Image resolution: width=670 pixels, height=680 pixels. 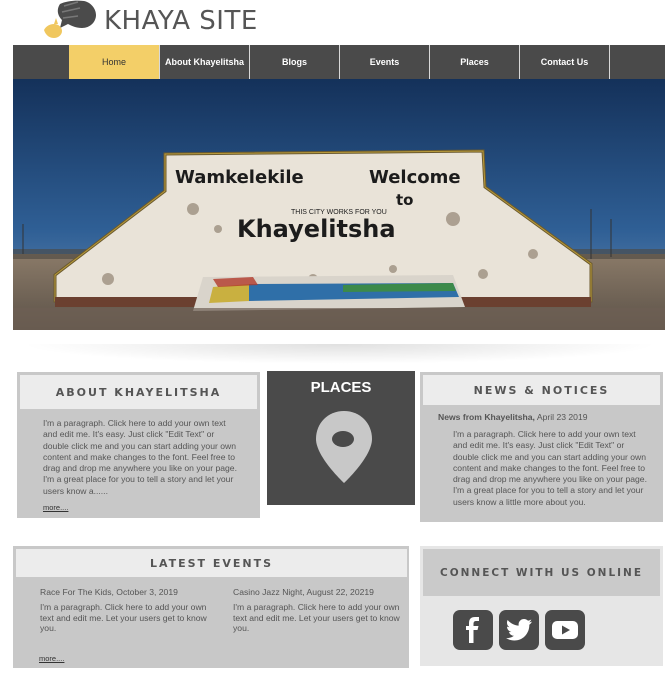 I want to click on sign-text-left: Wamkelekile, so click(x=239, y=177).